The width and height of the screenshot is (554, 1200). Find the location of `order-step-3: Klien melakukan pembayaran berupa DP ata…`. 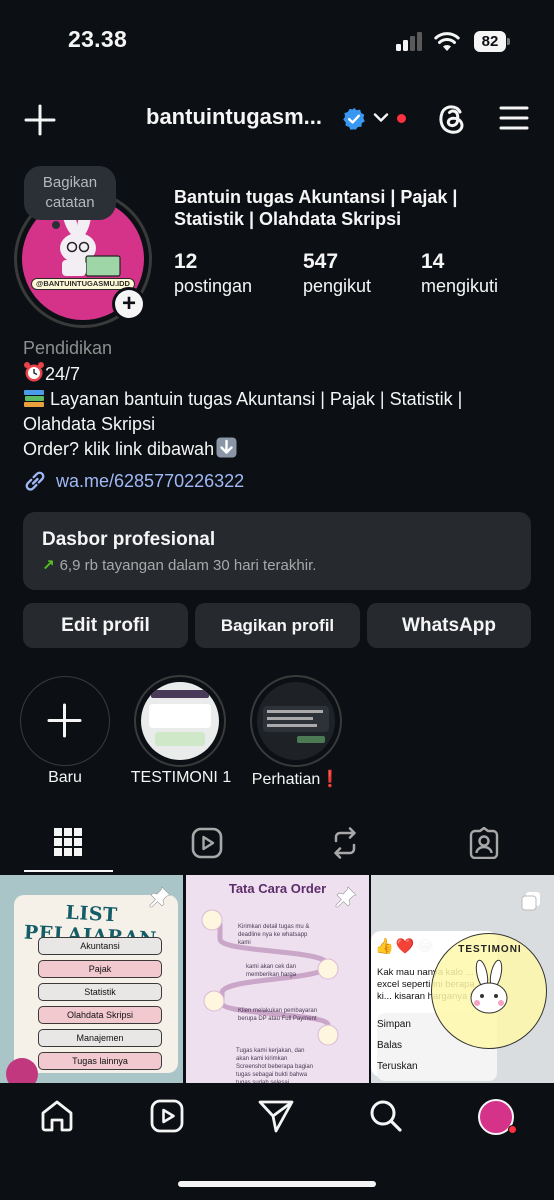

order-step-3: Klien melakukan pembayaran berupa DP ata… is located at coordinates (278, 1015).